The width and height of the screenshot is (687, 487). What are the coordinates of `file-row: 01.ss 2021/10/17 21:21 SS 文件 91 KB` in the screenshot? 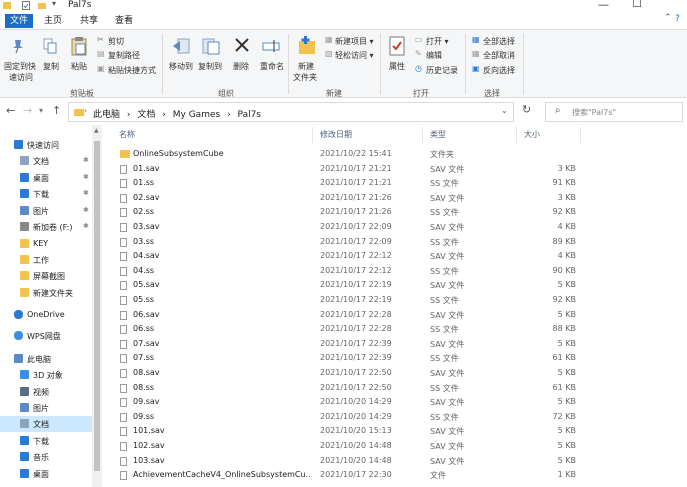 It's located at (395, 183).